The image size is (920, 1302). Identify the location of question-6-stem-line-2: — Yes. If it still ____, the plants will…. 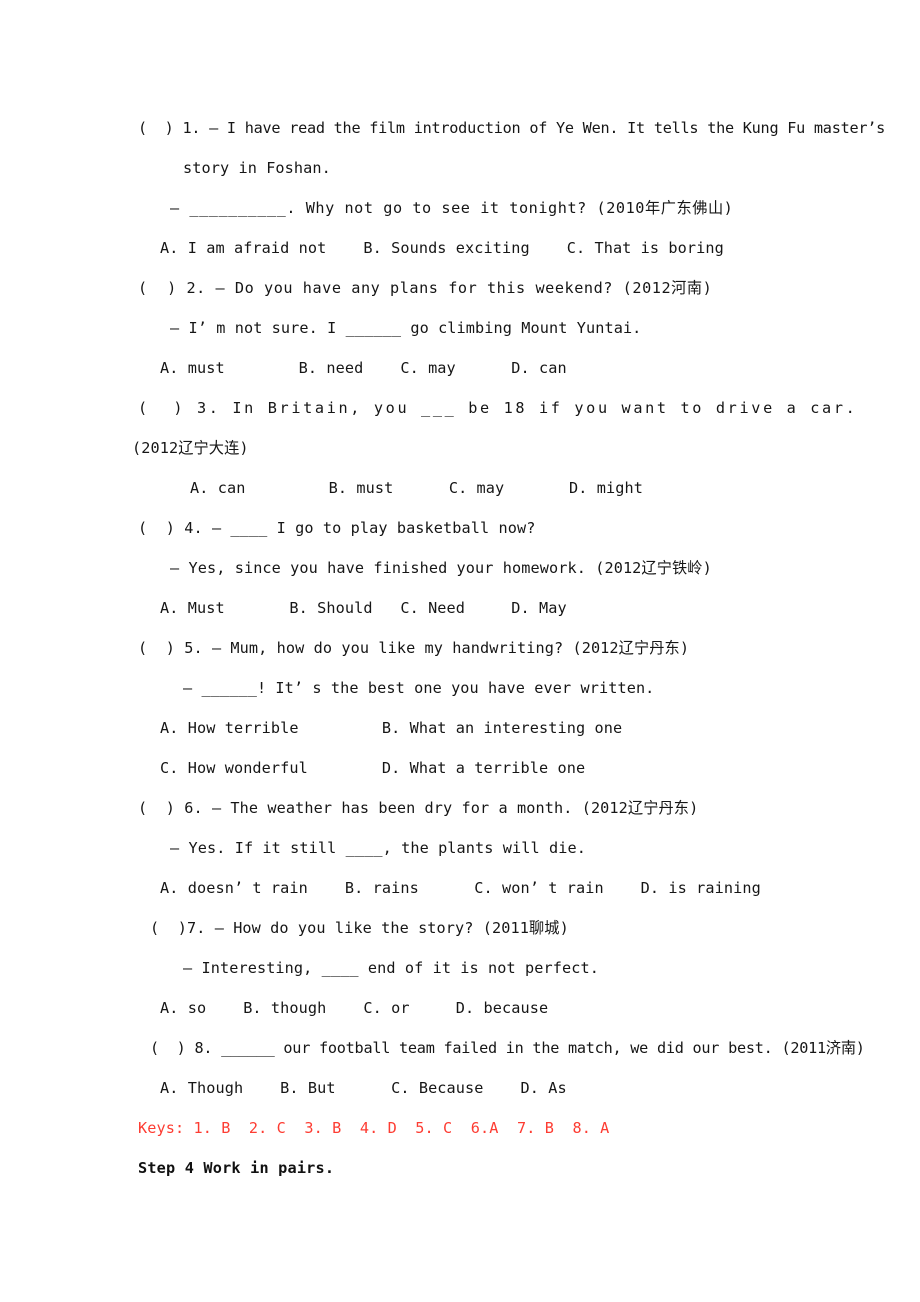
(378, 848).